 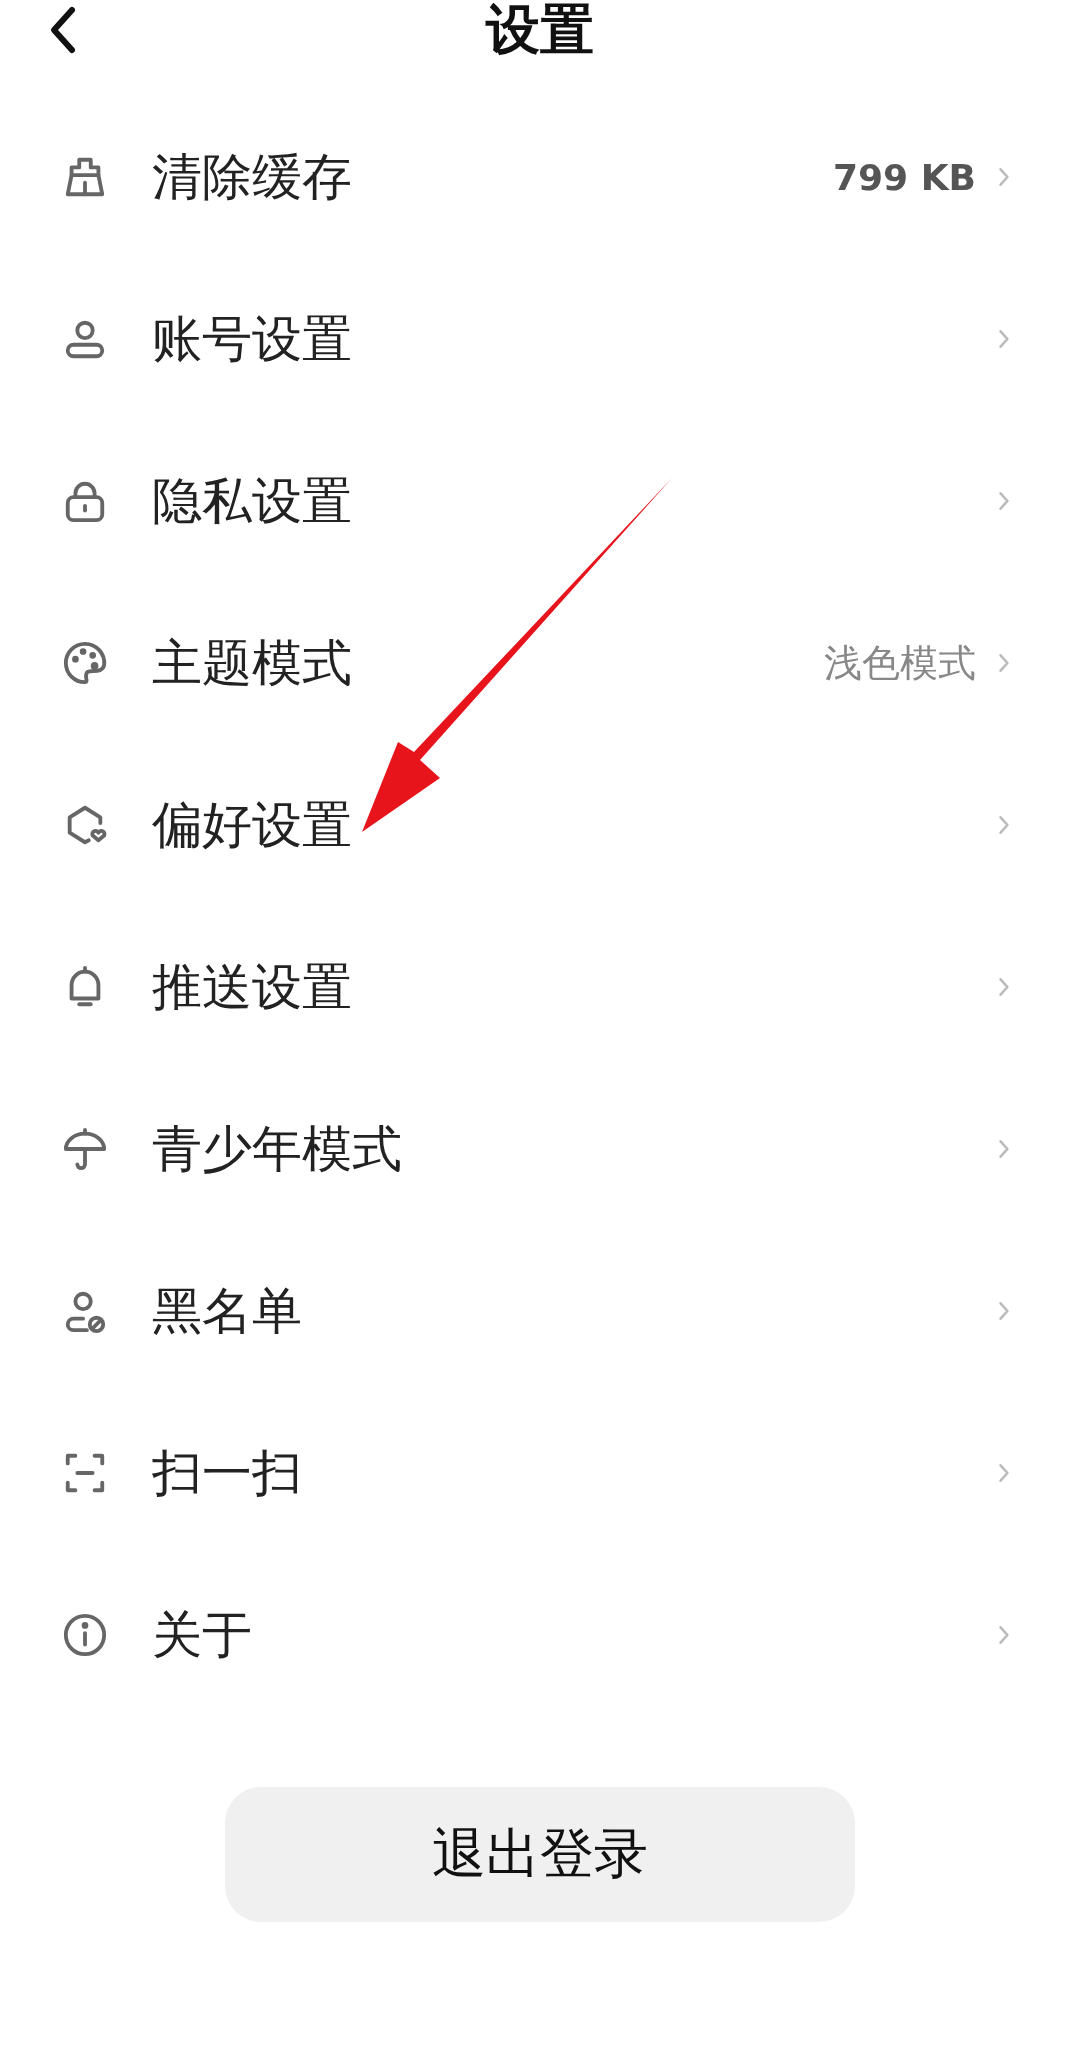 What do you see at coordinates (252, 177) in the screenshot?
I see `item-label: 清除缓存` at bounding box center [252, 177].